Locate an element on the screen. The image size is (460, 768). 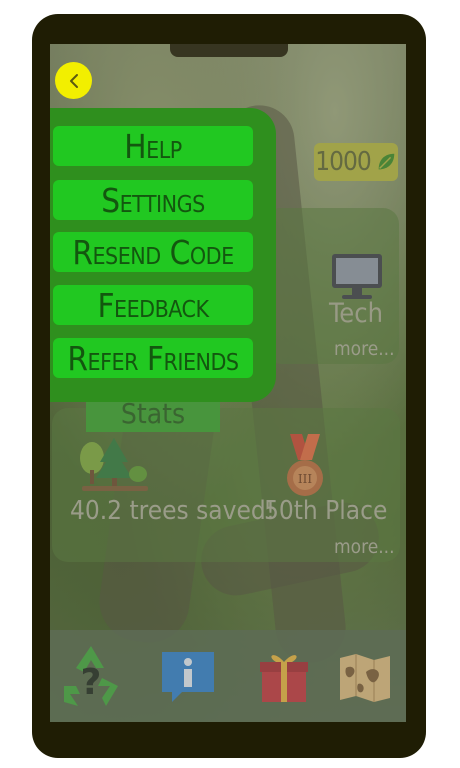
leaf-icon is located at coordinates (386, 161).